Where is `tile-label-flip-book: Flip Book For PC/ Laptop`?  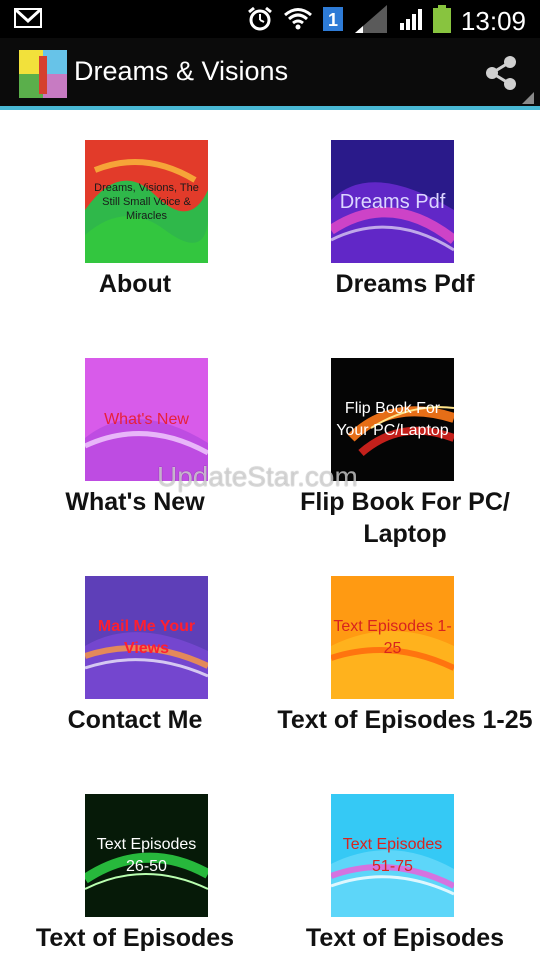
tile-label-flip-book: Flip Book For PC/ Laptop is located at coordinates (405, 518).